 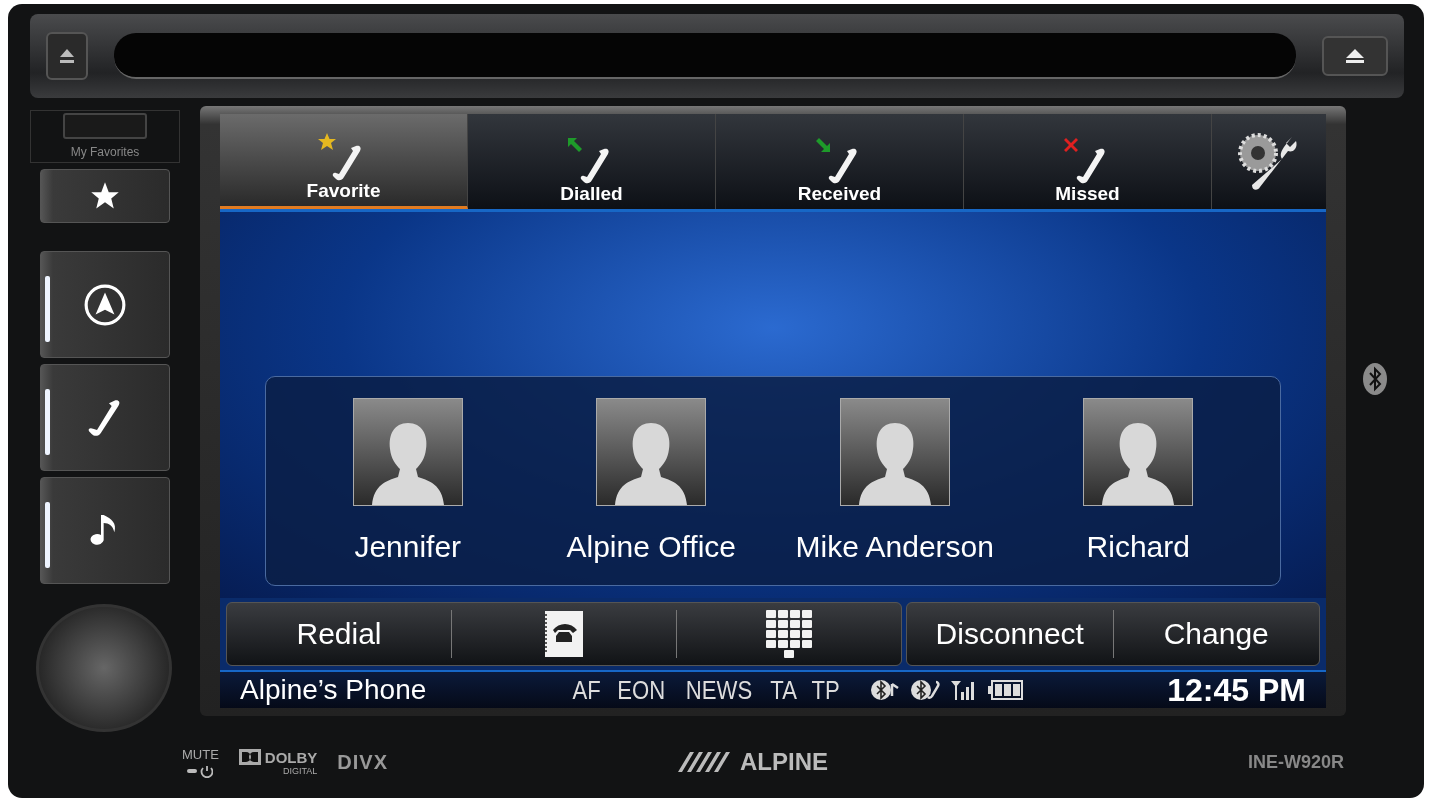 I want to click on radio-indicator: TP, so click(x=825, y=690).